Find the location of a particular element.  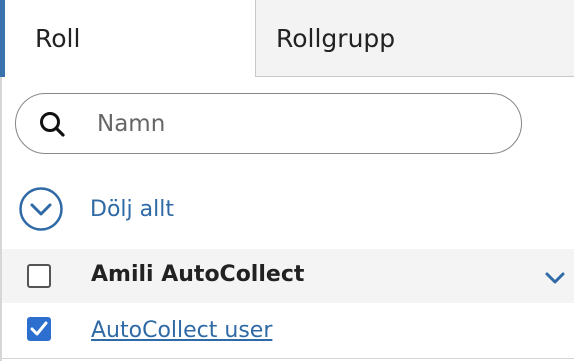

item-checkbox is located at coordinates (39, 329).